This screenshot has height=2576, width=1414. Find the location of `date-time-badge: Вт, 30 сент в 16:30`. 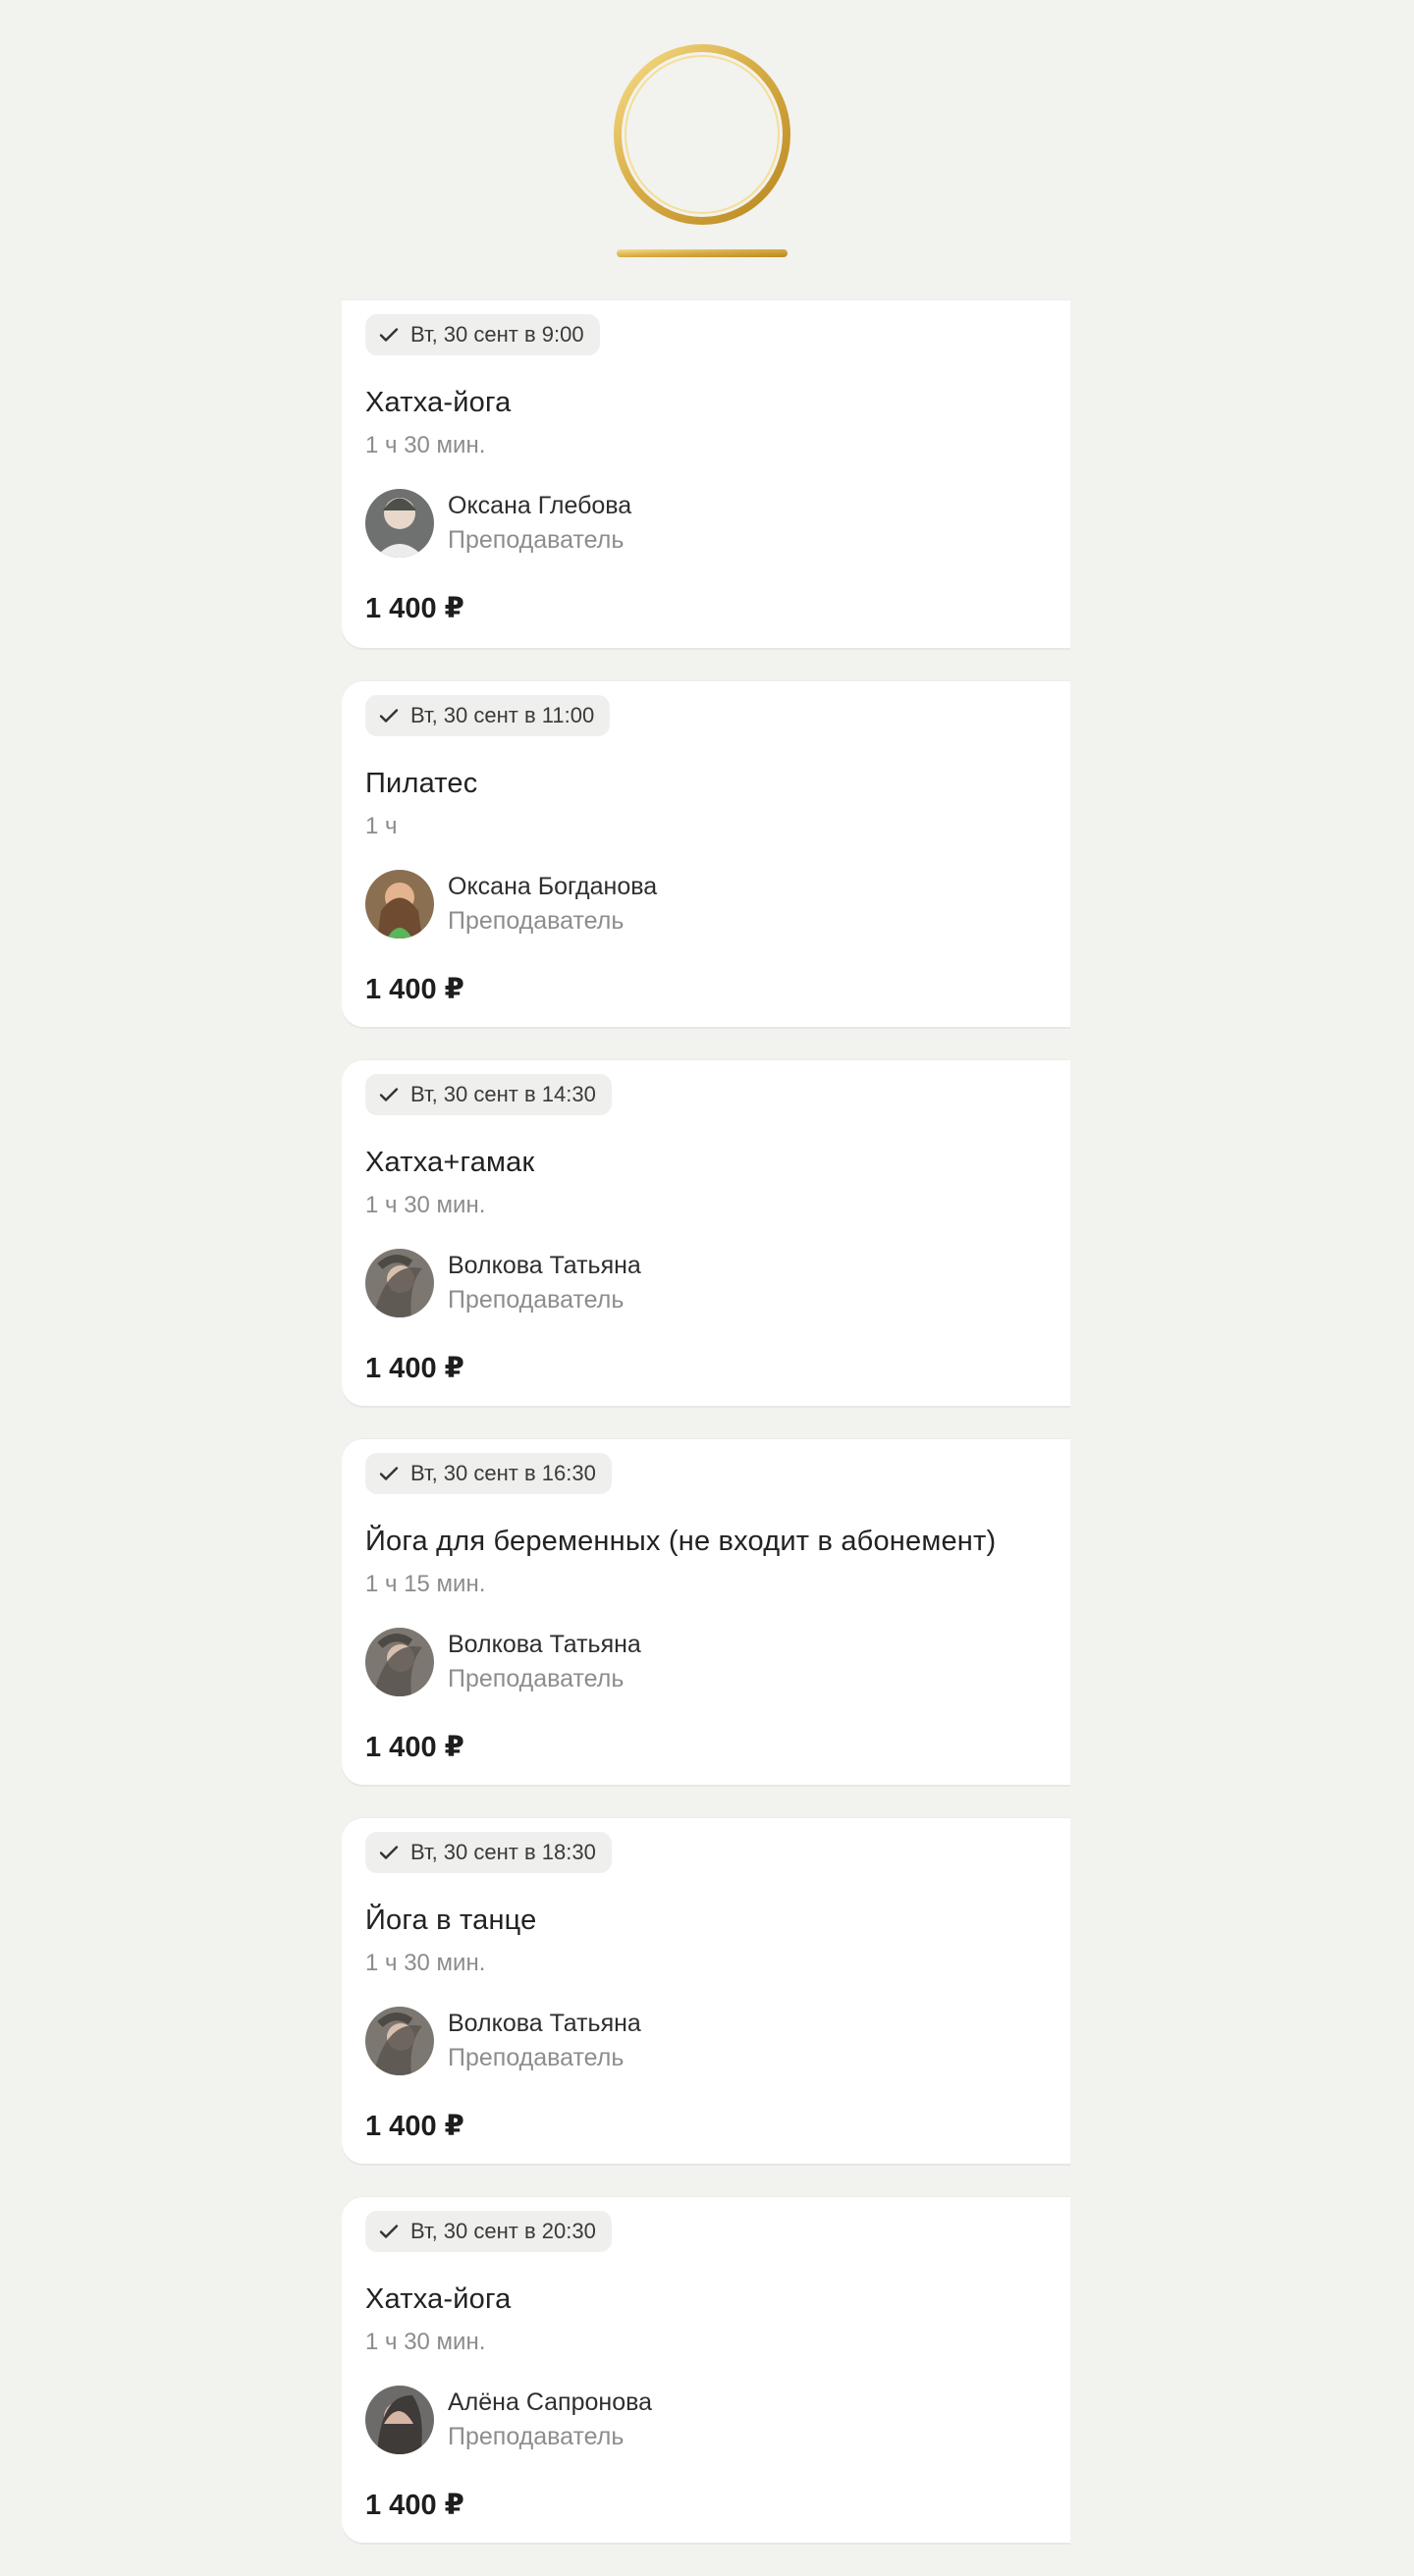

date-time-badge: Вт, 30 сент в 16:30 is located at coordinates (489, 1473).